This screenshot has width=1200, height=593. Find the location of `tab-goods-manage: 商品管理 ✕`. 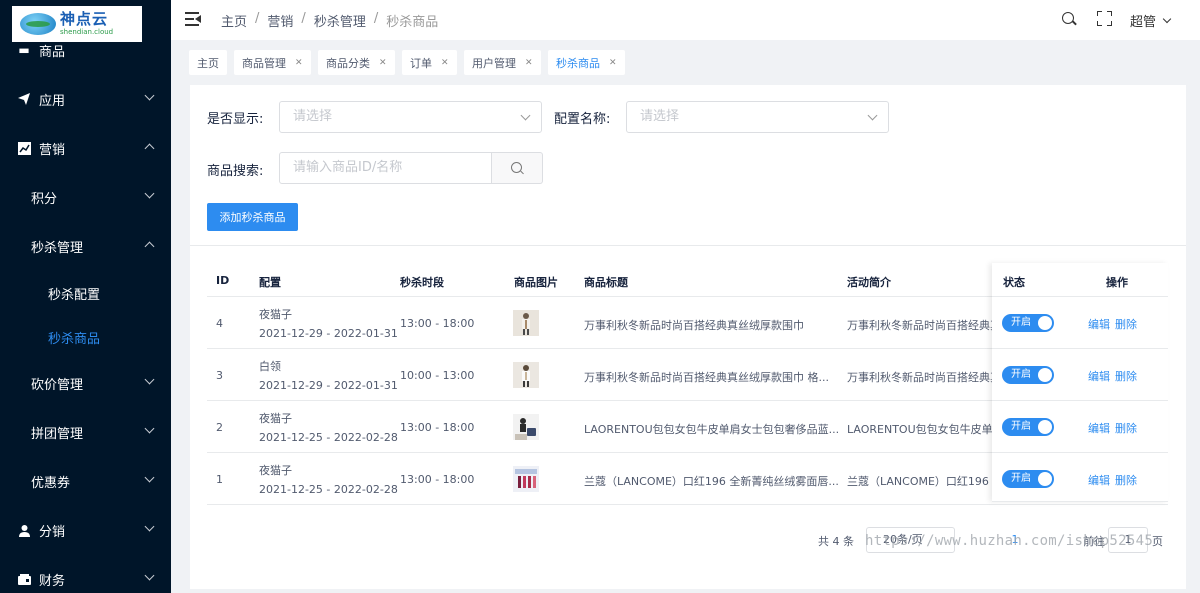

tab-goods-manage: 商品管理 ✕ is located at coordinates (272, 62).